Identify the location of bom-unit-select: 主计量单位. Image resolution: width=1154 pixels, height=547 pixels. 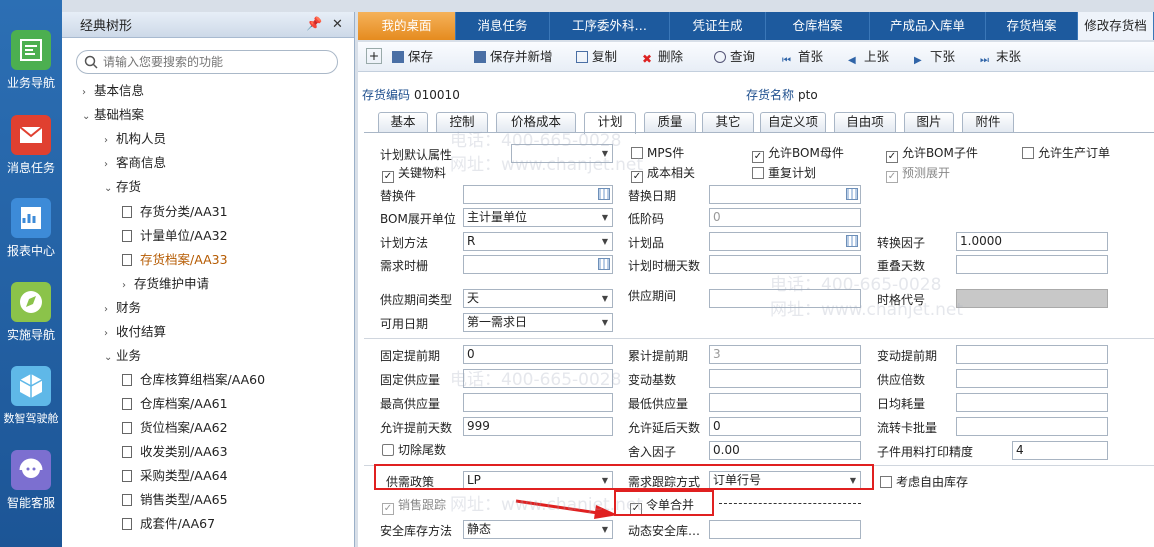
(538, 217).